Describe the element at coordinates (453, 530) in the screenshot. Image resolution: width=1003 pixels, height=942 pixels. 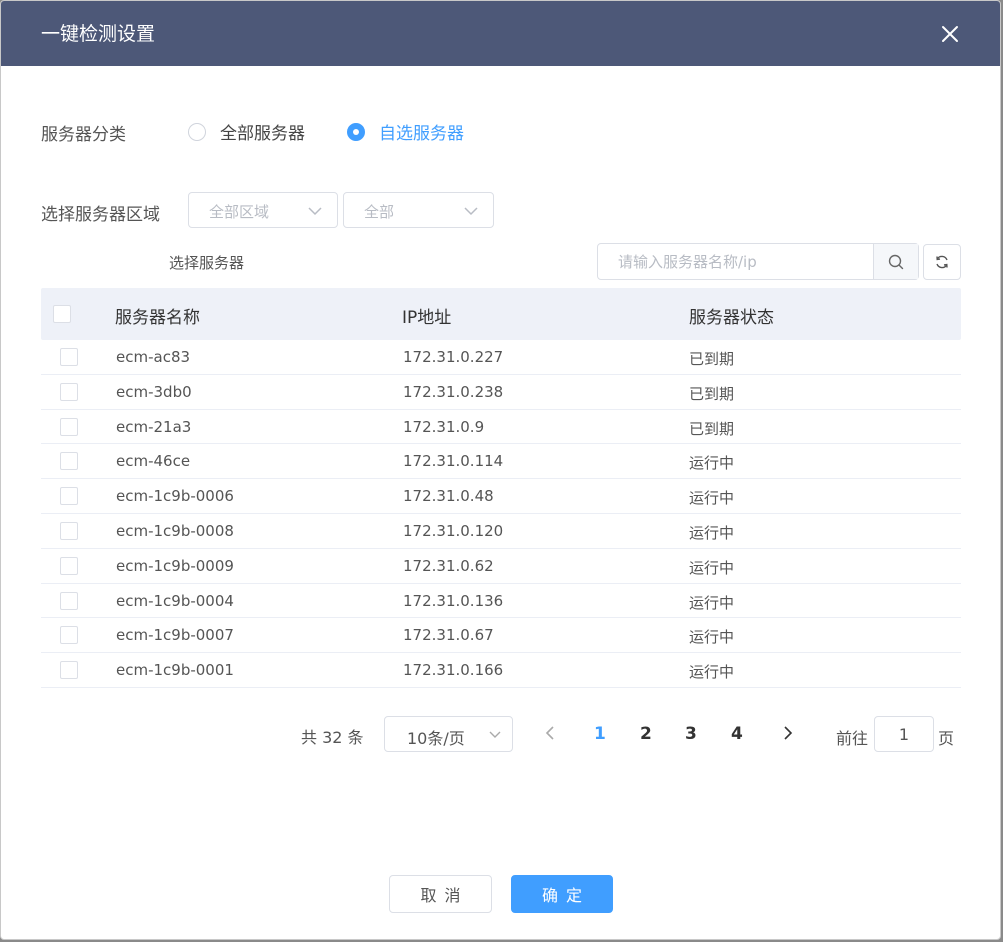
I see `cell-ip: 172.31.0.120` at that location.